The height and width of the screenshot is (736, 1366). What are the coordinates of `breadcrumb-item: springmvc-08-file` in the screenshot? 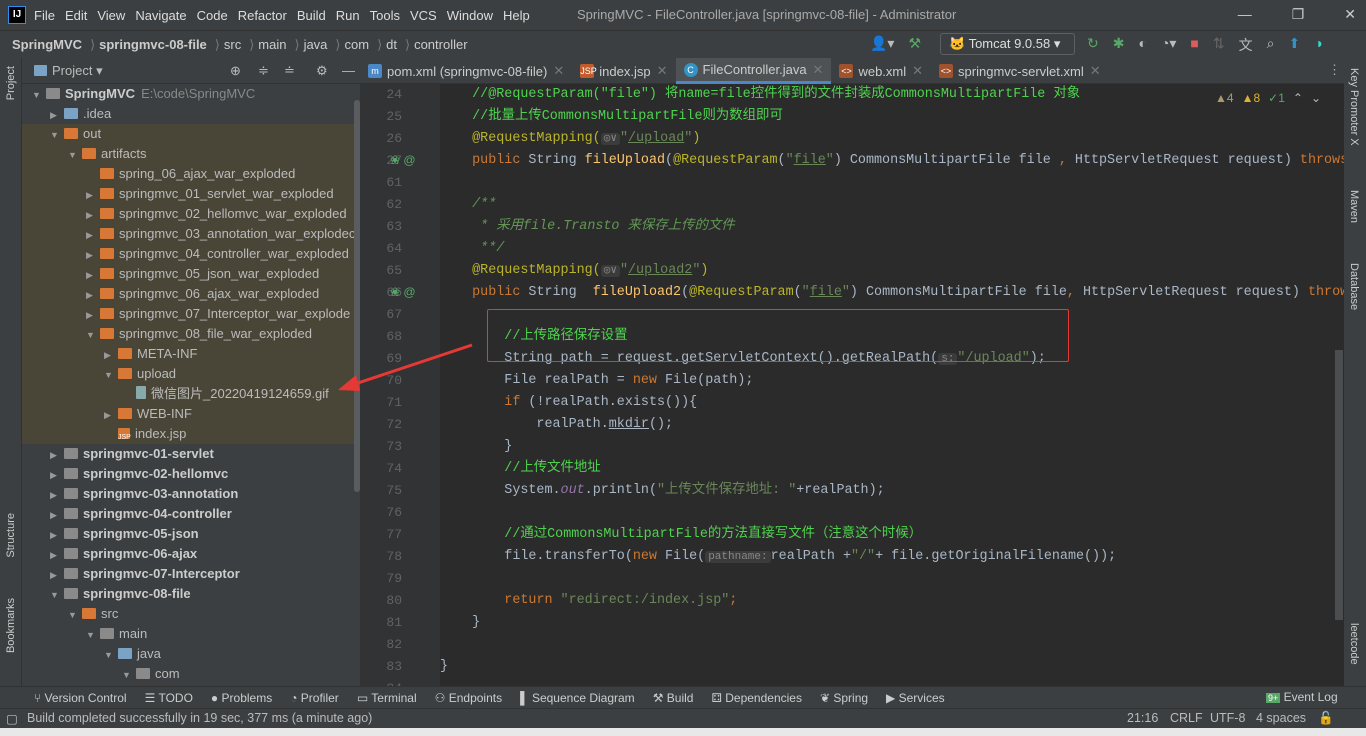 It's located at (153, 44).